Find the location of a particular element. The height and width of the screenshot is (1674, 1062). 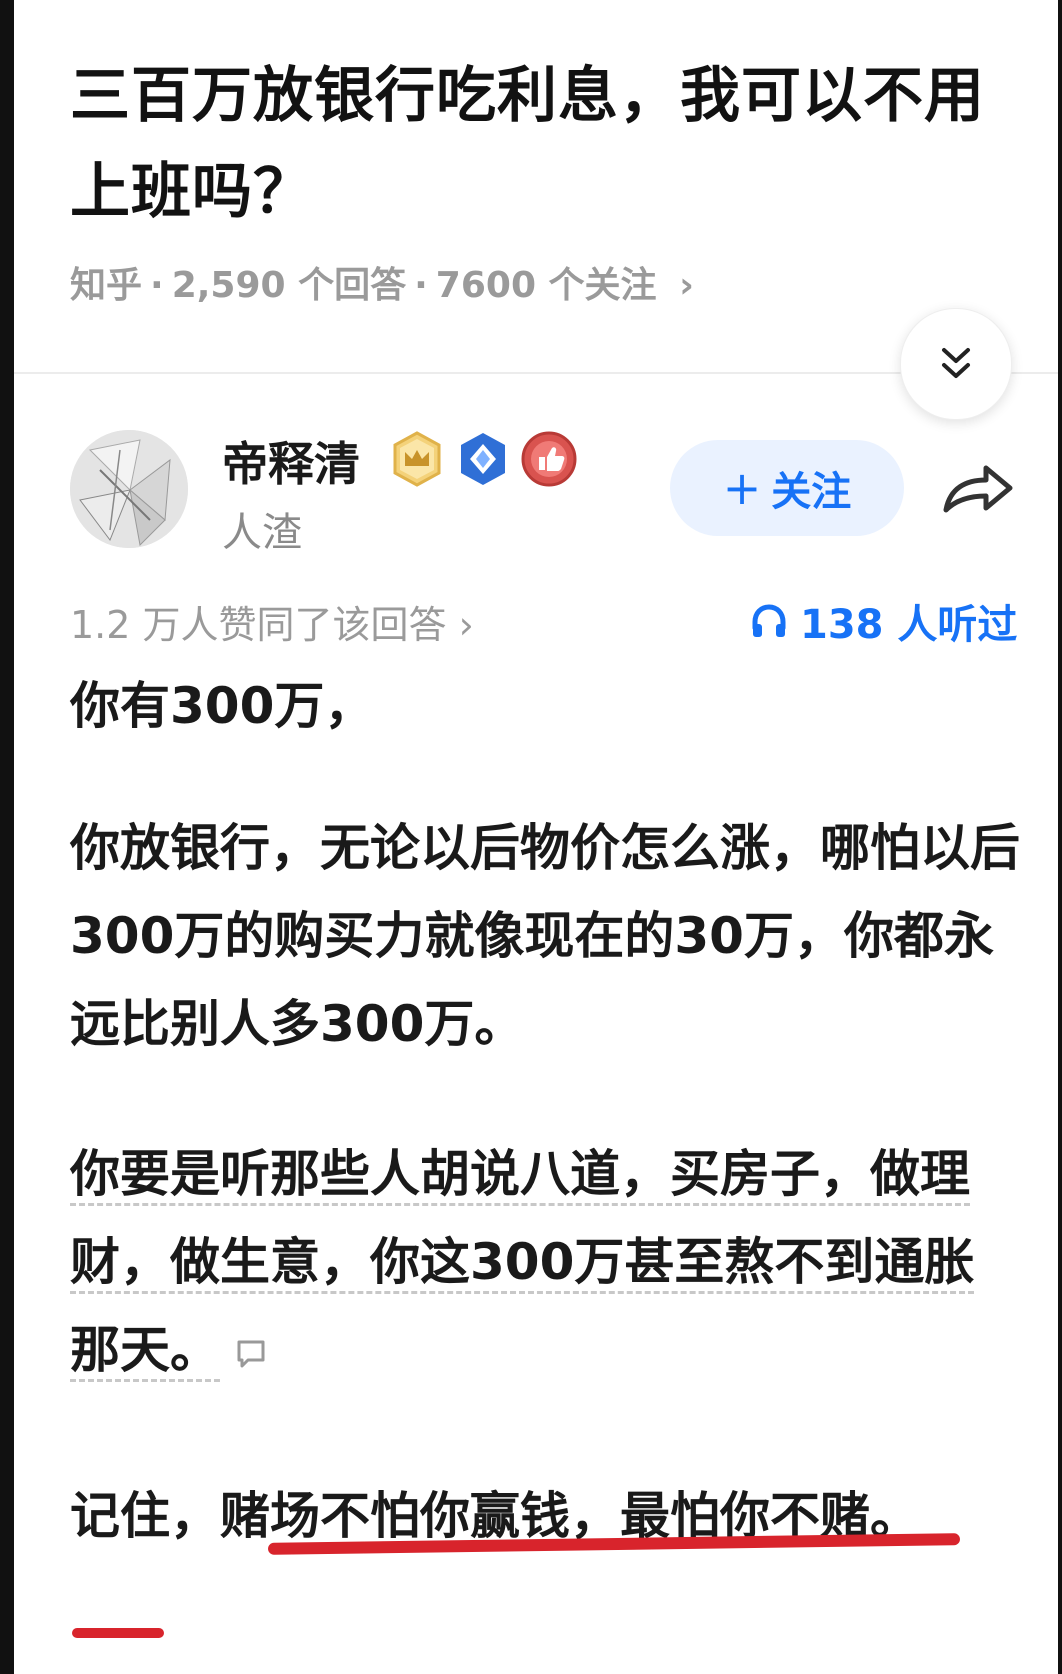

listen-count: 138 人听过 is located at coordinates (883, 621).